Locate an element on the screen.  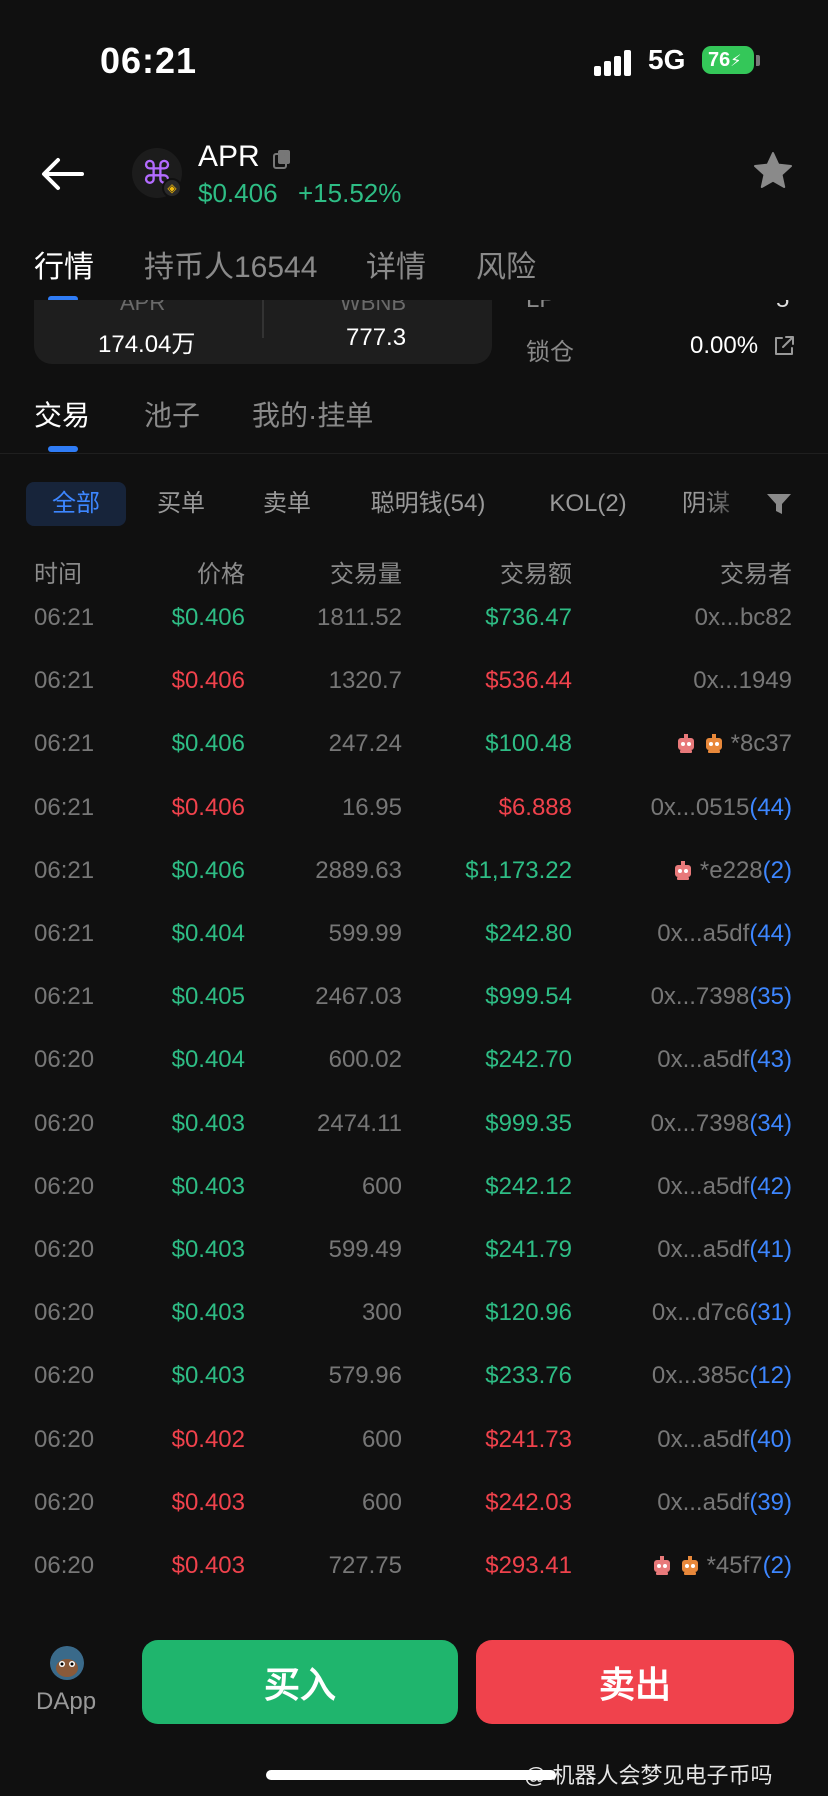
tab-holders: 持币人16544 is located at coordinates (230, 264).